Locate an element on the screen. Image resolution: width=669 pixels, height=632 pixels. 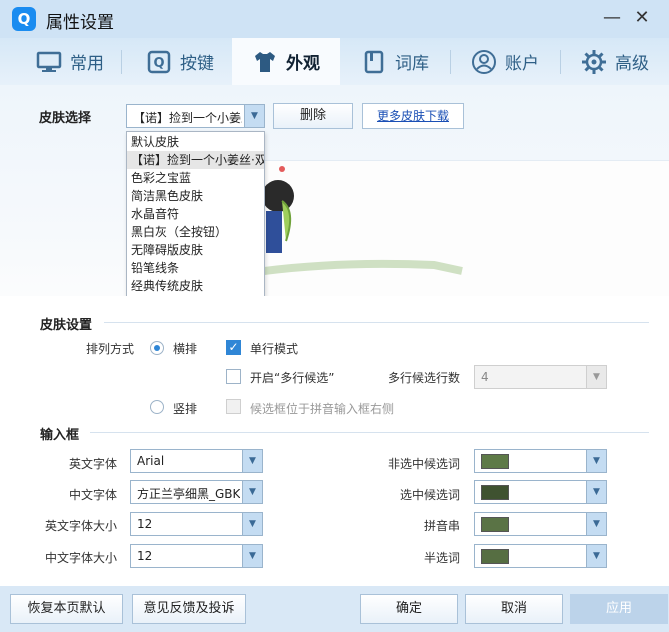
dropdown-option: 经典传统皮肤 is located at coordinates (195, 286).